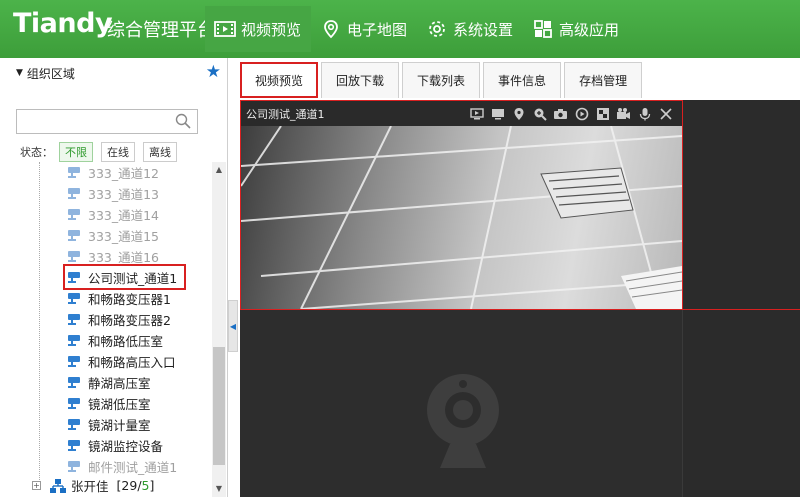 This screenshot has height=497, width=800. I want to click on intercom-icon, so click(623, 113).